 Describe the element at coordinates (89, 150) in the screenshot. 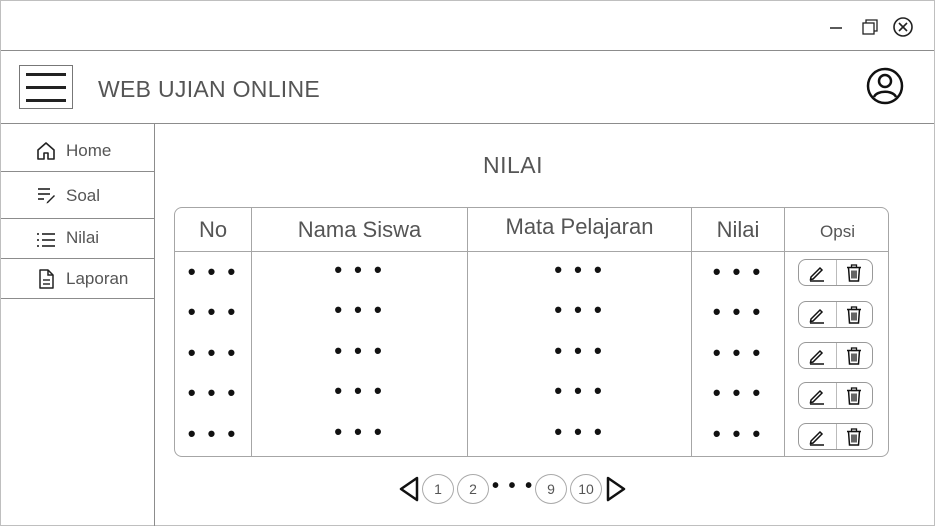

I see `sidebar-item-label: Home` at that location.